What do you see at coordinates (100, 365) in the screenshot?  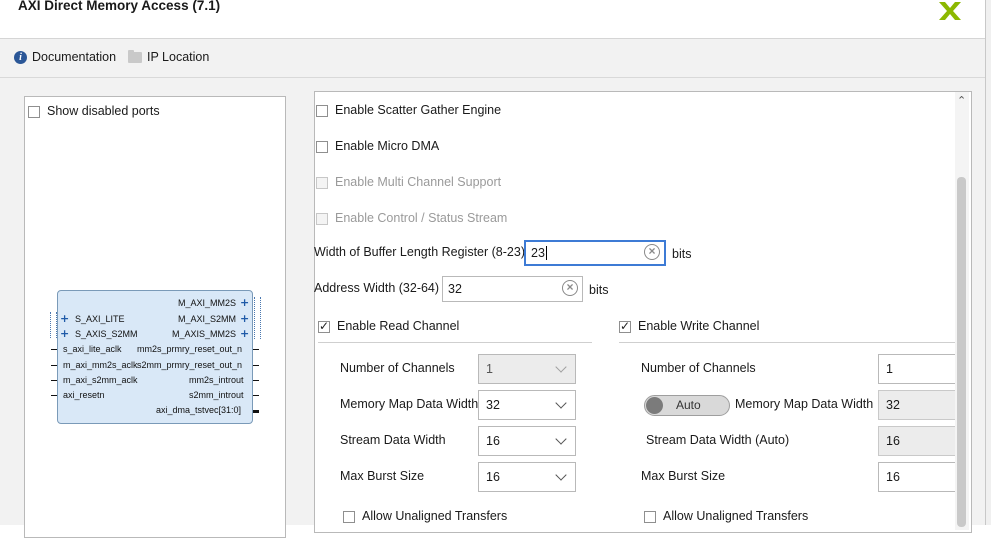 I see `port-m-axi-mm2s-aclk: m_axi_mm2s_aclk` at bounding box center [100, 365].